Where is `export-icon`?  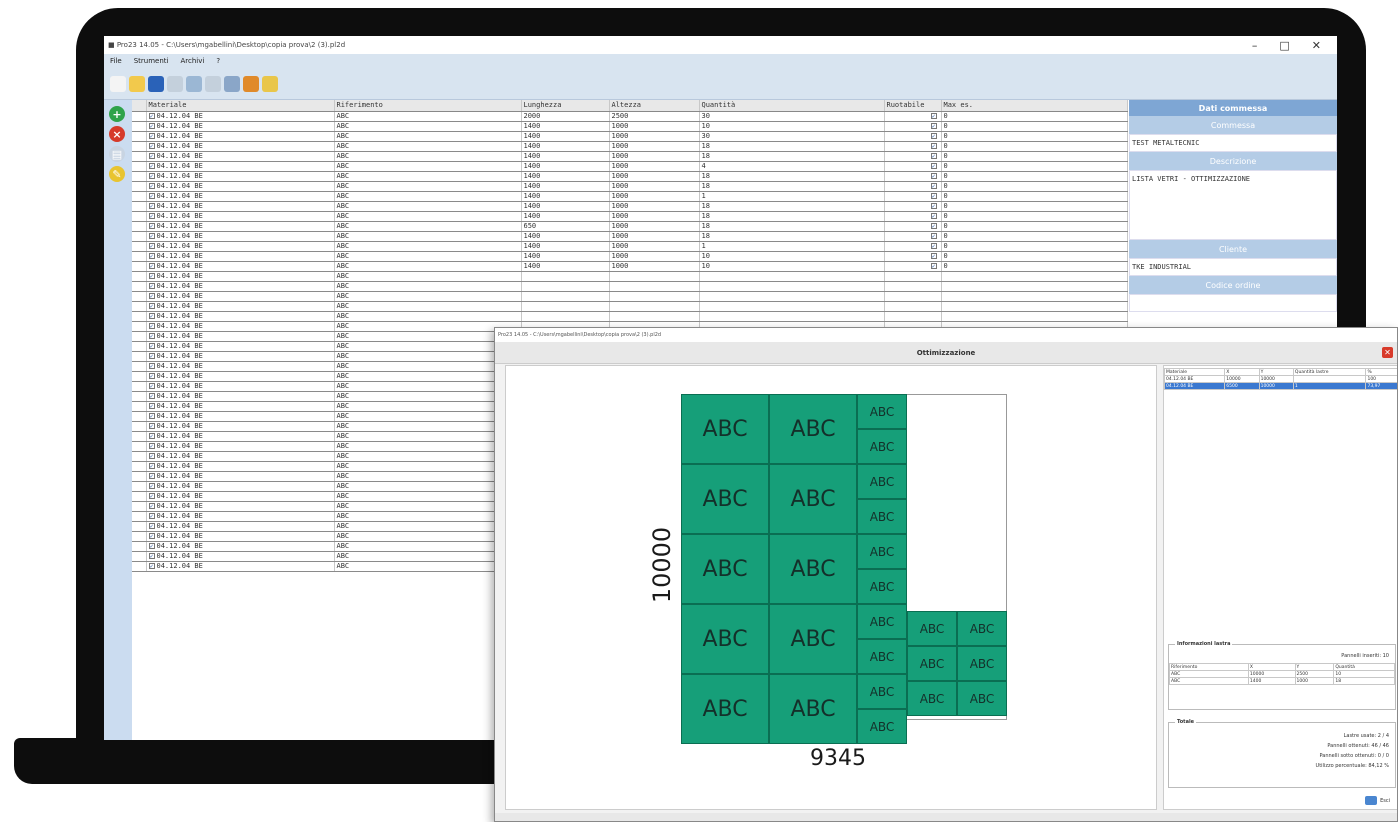
export-icon is located at coordinates (270, 83).